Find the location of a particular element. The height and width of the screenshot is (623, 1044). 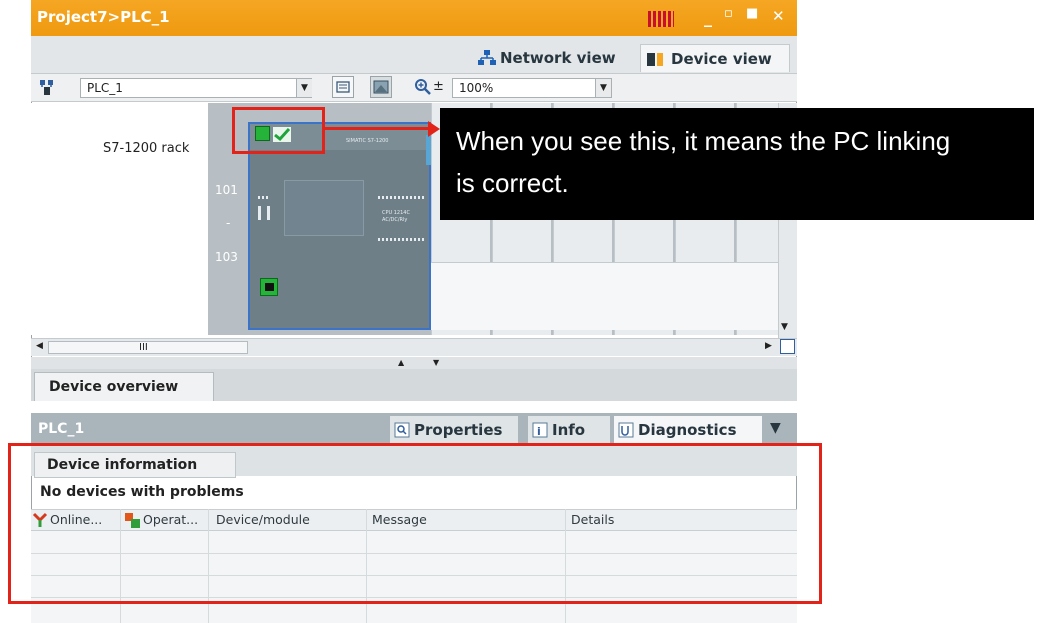

device-select-value: PLC_1 is located at coordinates (105, 88).